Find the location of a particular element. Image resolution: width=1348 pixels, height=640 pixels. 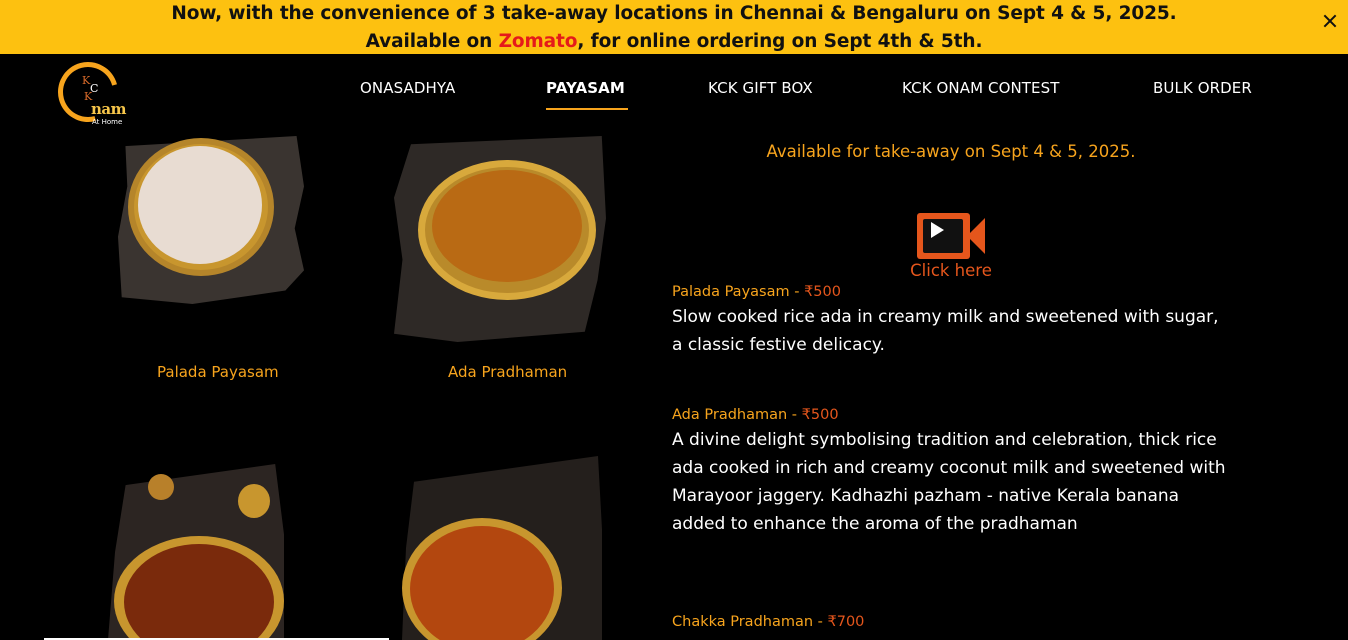

item-title-palada-payasam: Palada Payasam - ₹500 is located at coordinates (756, 292).